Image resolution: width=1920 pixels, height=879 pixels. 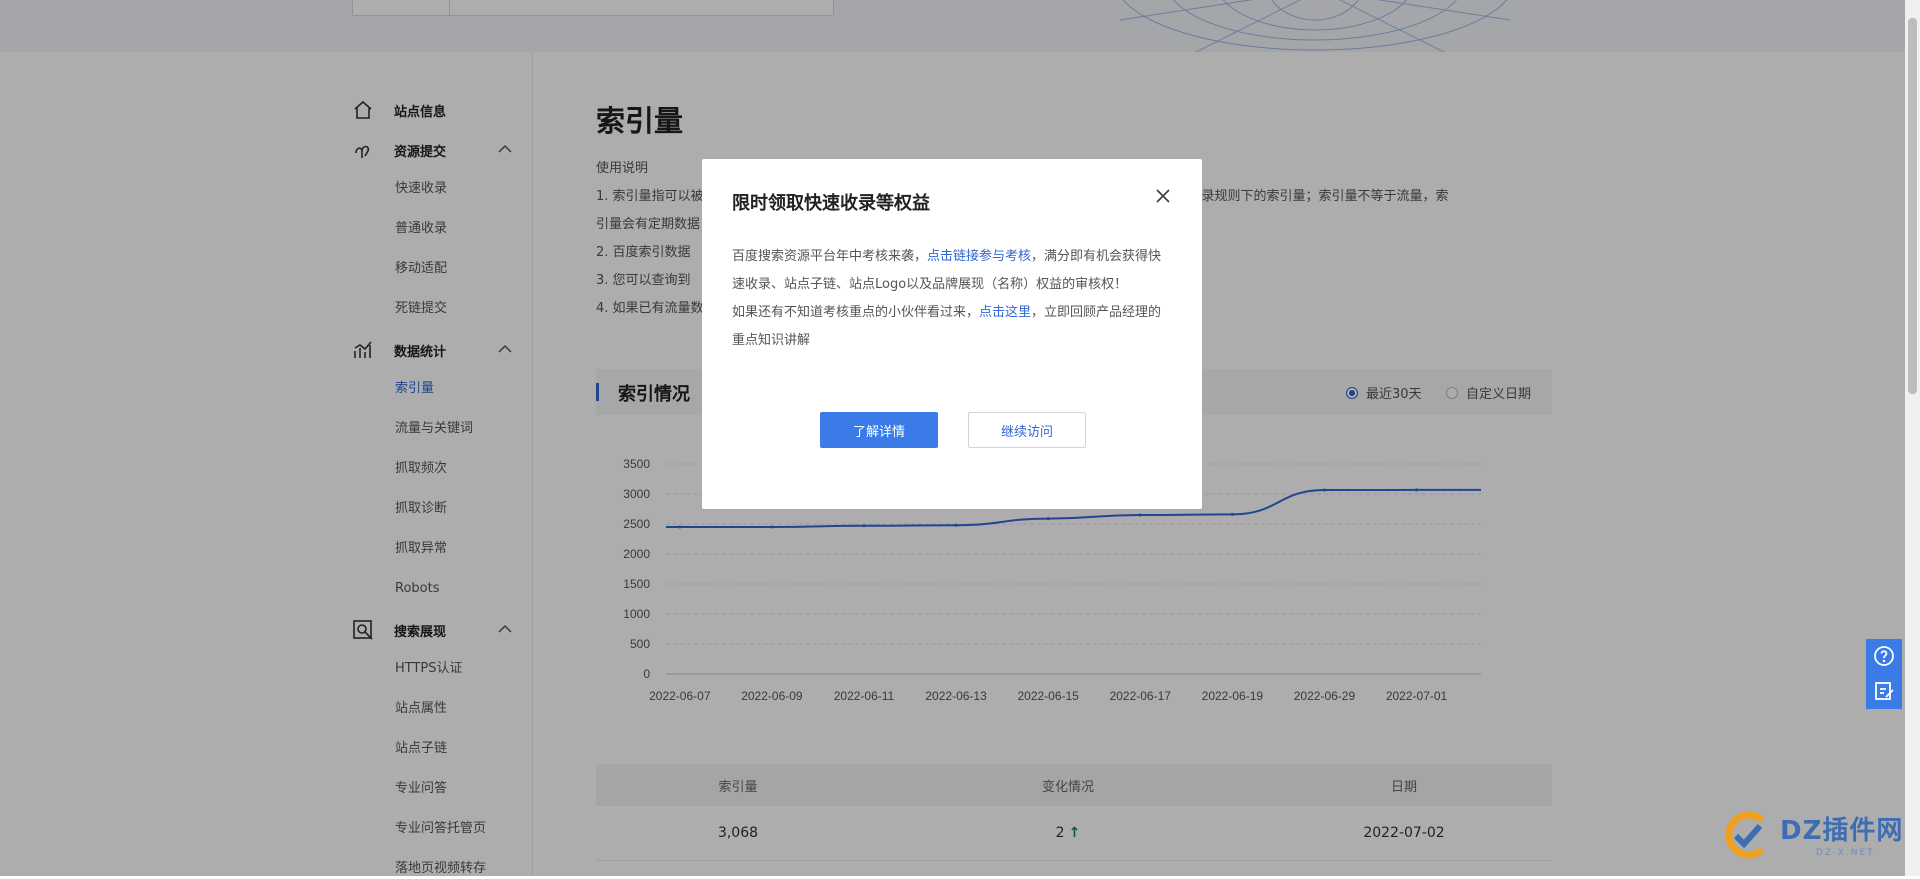 I want to click on watermark-subtext: DZ-X.NET, so click(x=1845, y=853).